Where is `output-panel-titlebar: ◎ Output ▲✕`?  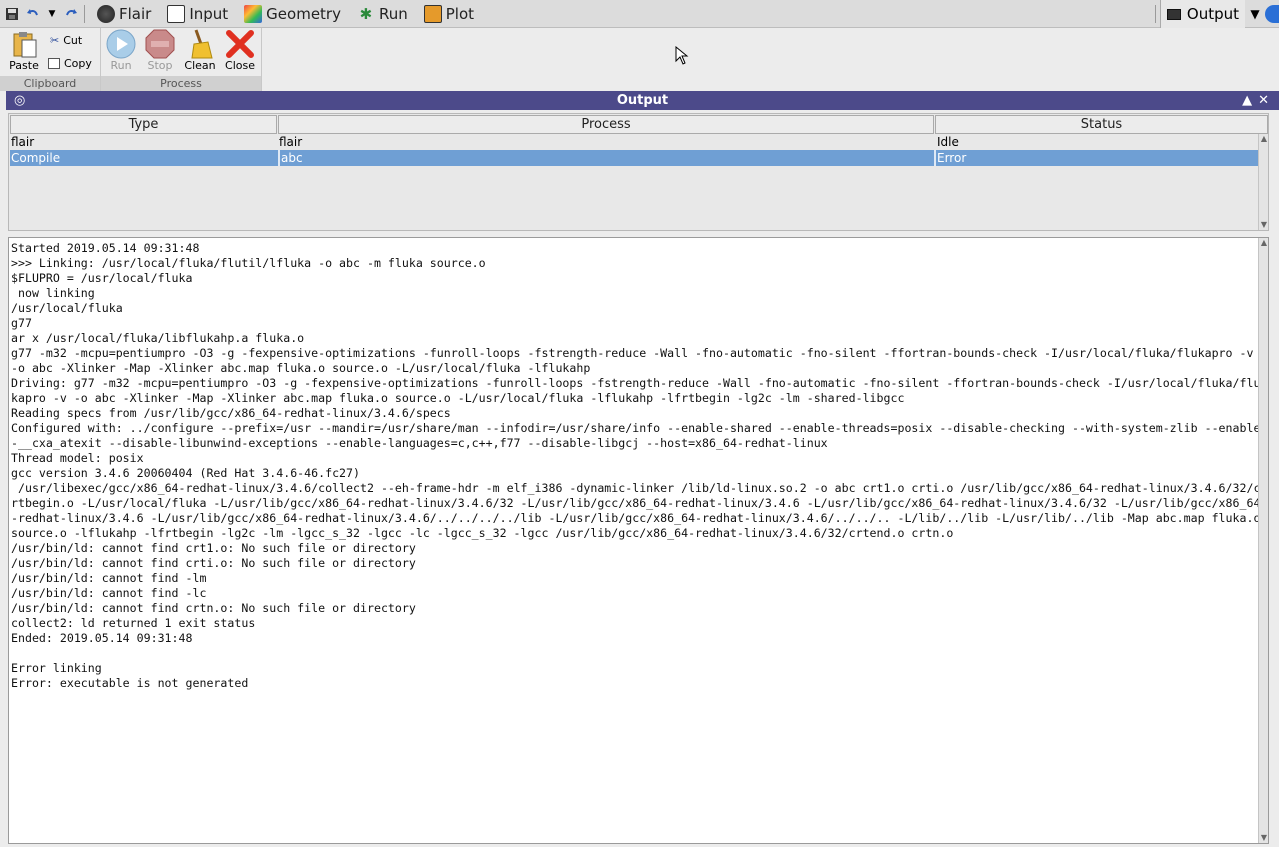 output-panel-titlebar: ◎ Output ▲✕ is located at coordinates (642, 100).